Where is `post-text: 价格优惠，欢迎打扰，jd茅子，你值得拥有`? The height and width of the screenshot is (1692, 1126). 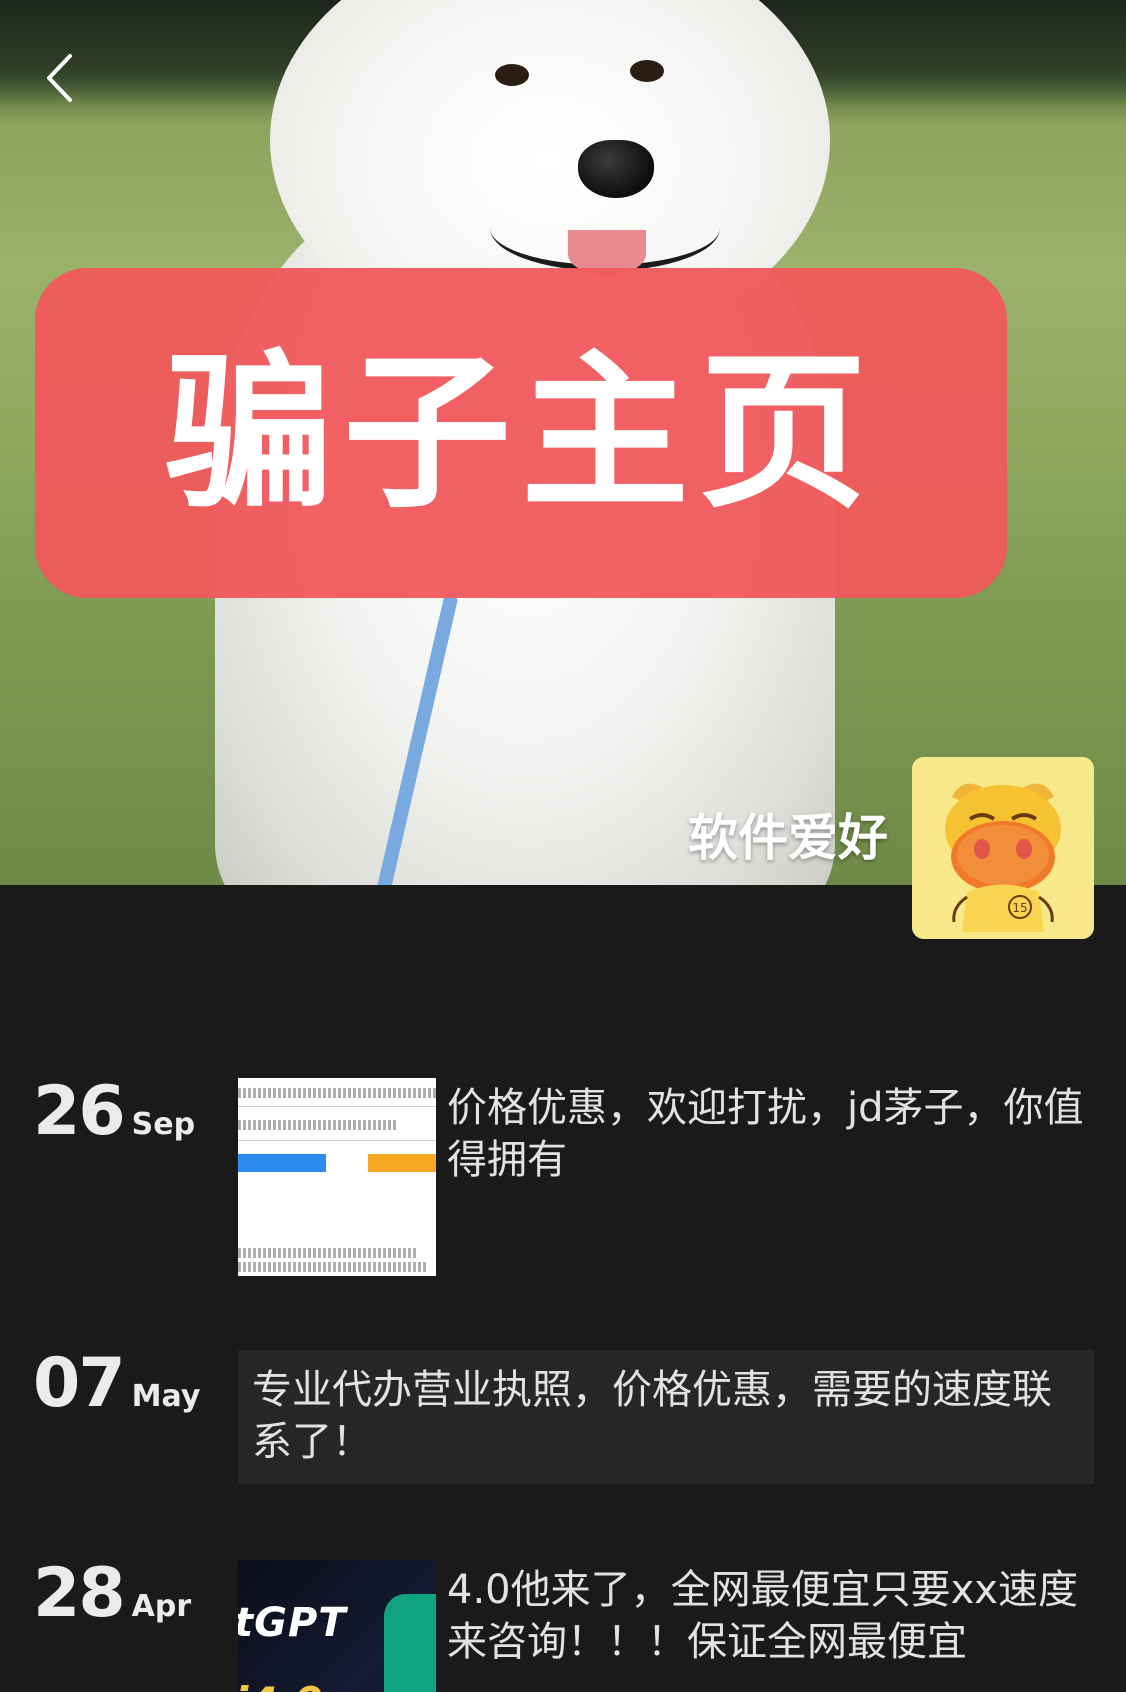
post-text: 价格优惠，欢迎打扰，jd茅子，你值得拥有 is located at coordinates (767, 1134).